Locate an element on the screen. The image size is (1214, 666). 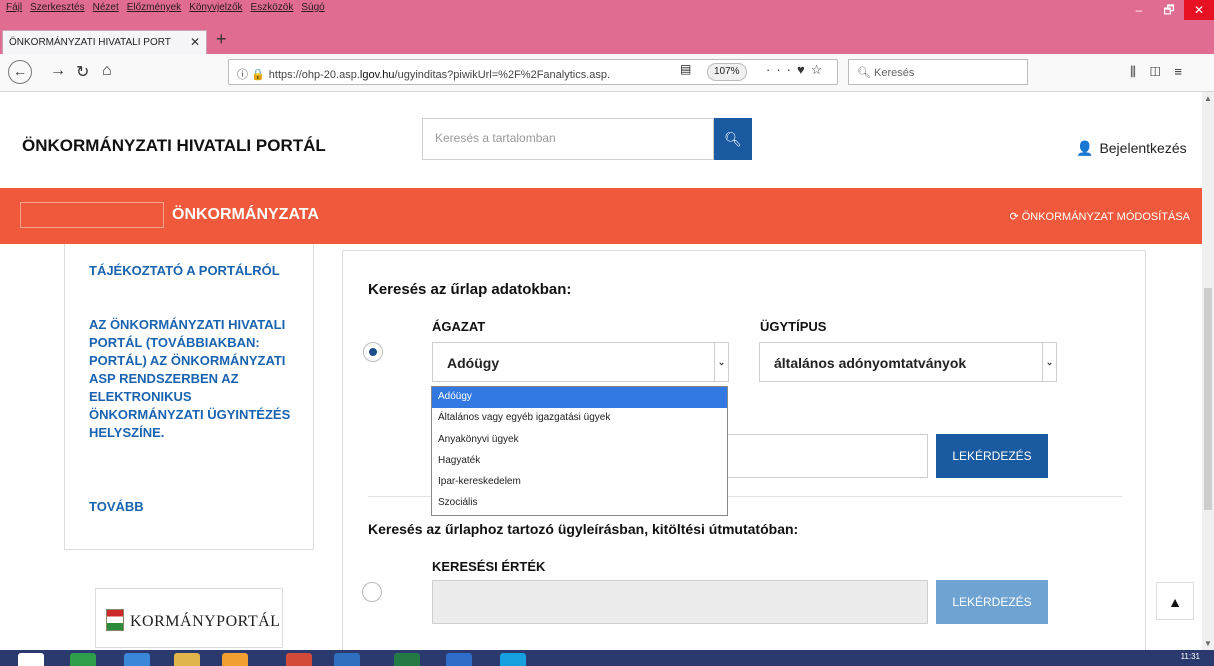
ie-icon is located at coordinates (137, 659).